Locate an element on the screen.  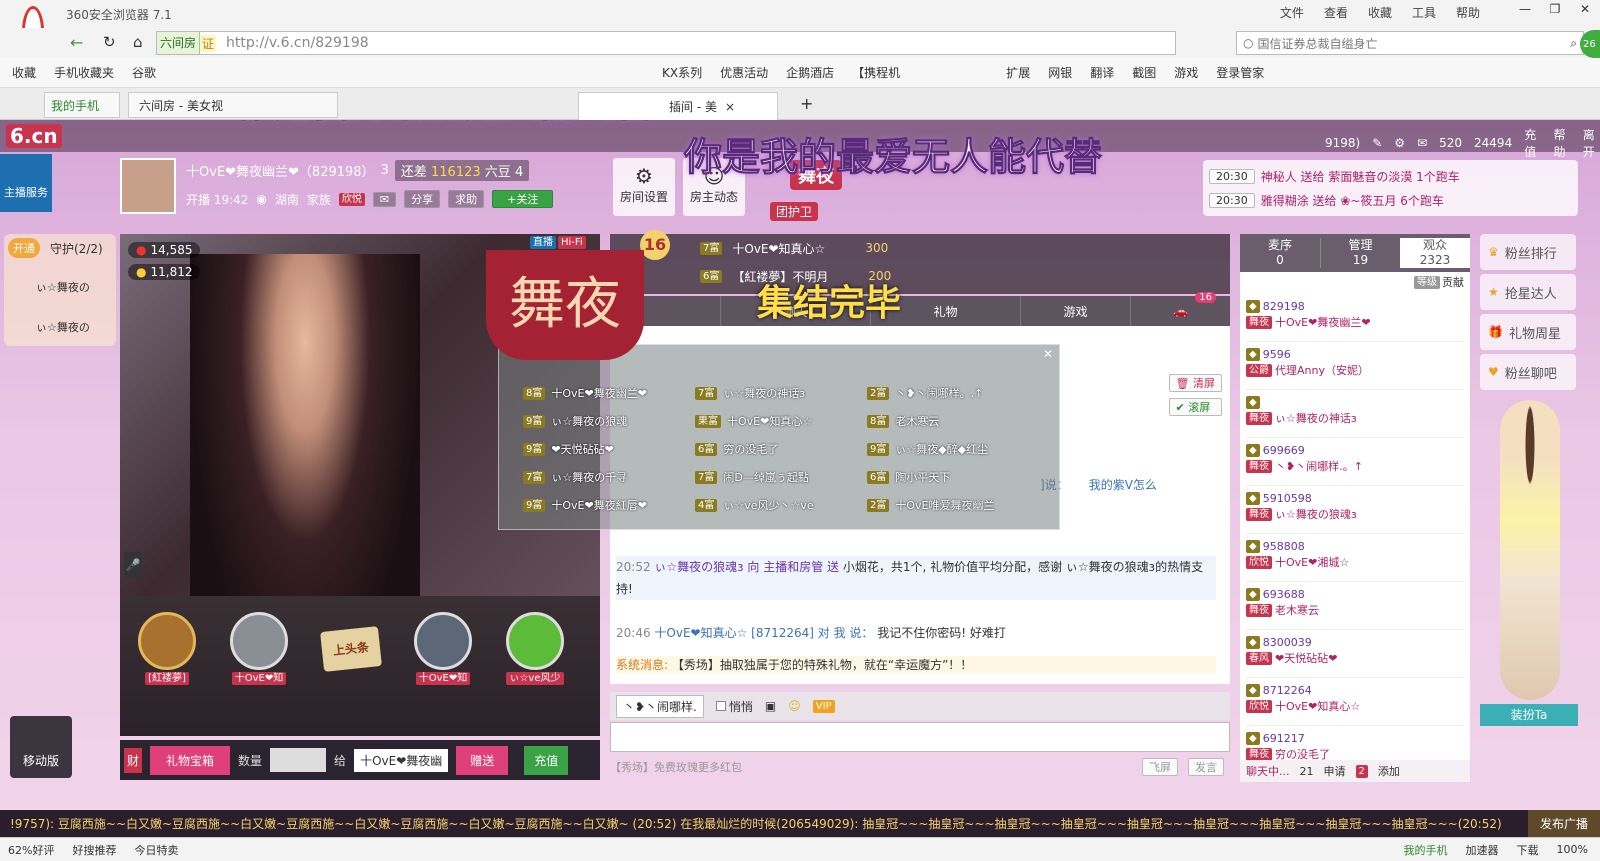
help-link: 帮助 is located at coordinates (1561, 143).